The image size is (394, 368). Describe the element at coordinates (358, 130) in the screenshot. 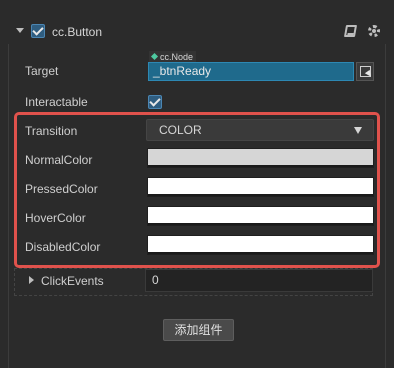

I see `triangle-down-icon` at that location.